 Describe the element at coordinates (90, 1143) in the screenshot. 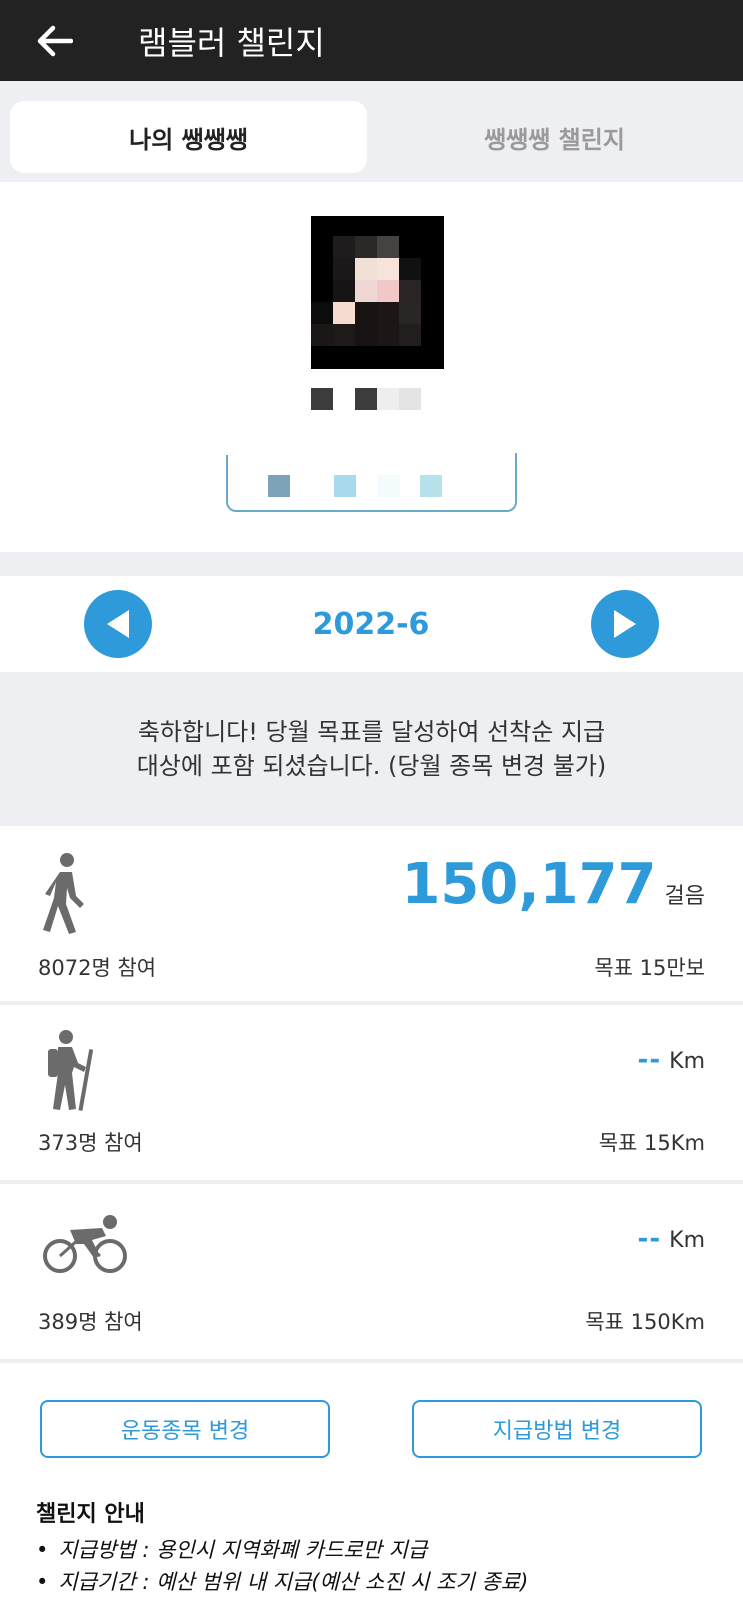

I see `hiking-participants: 373명 참여` at that location.